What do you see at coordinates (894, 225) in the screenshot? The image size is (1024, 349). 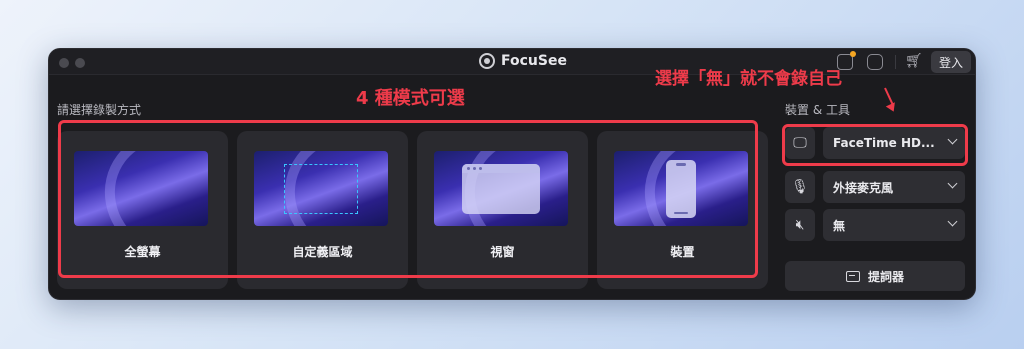 I see `audio-select: 無` at bounding box center [894, 225].